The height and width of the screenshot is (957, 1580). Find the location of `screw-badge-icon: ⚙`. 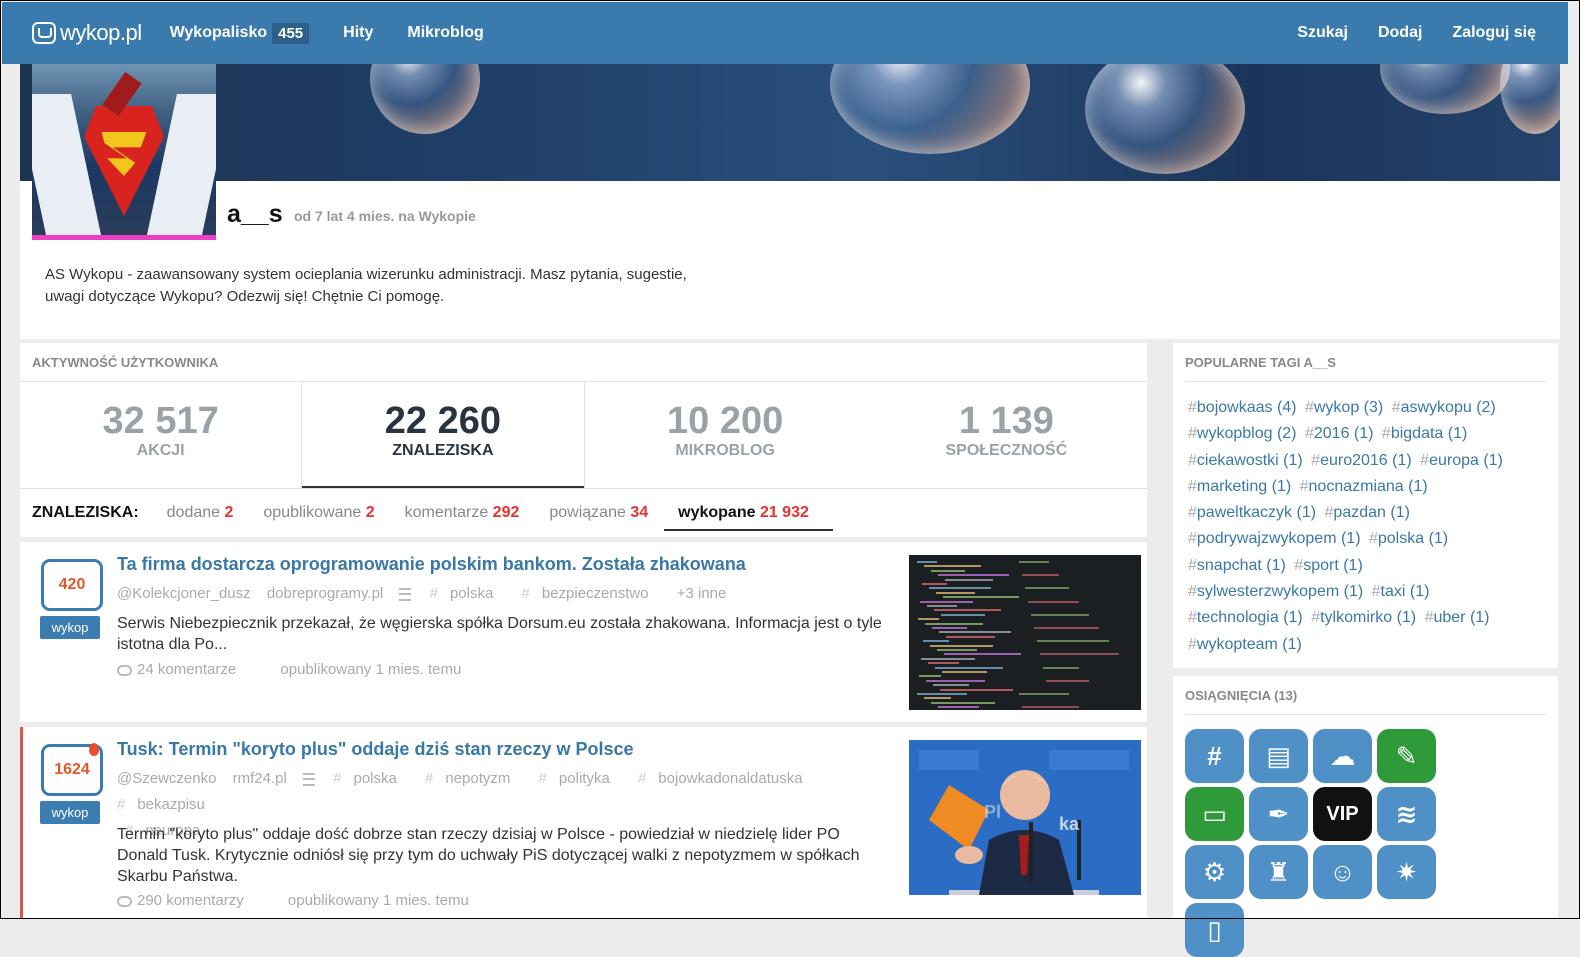

screw-badge-icon: ⚙ is located at coordinates (1214, 872).